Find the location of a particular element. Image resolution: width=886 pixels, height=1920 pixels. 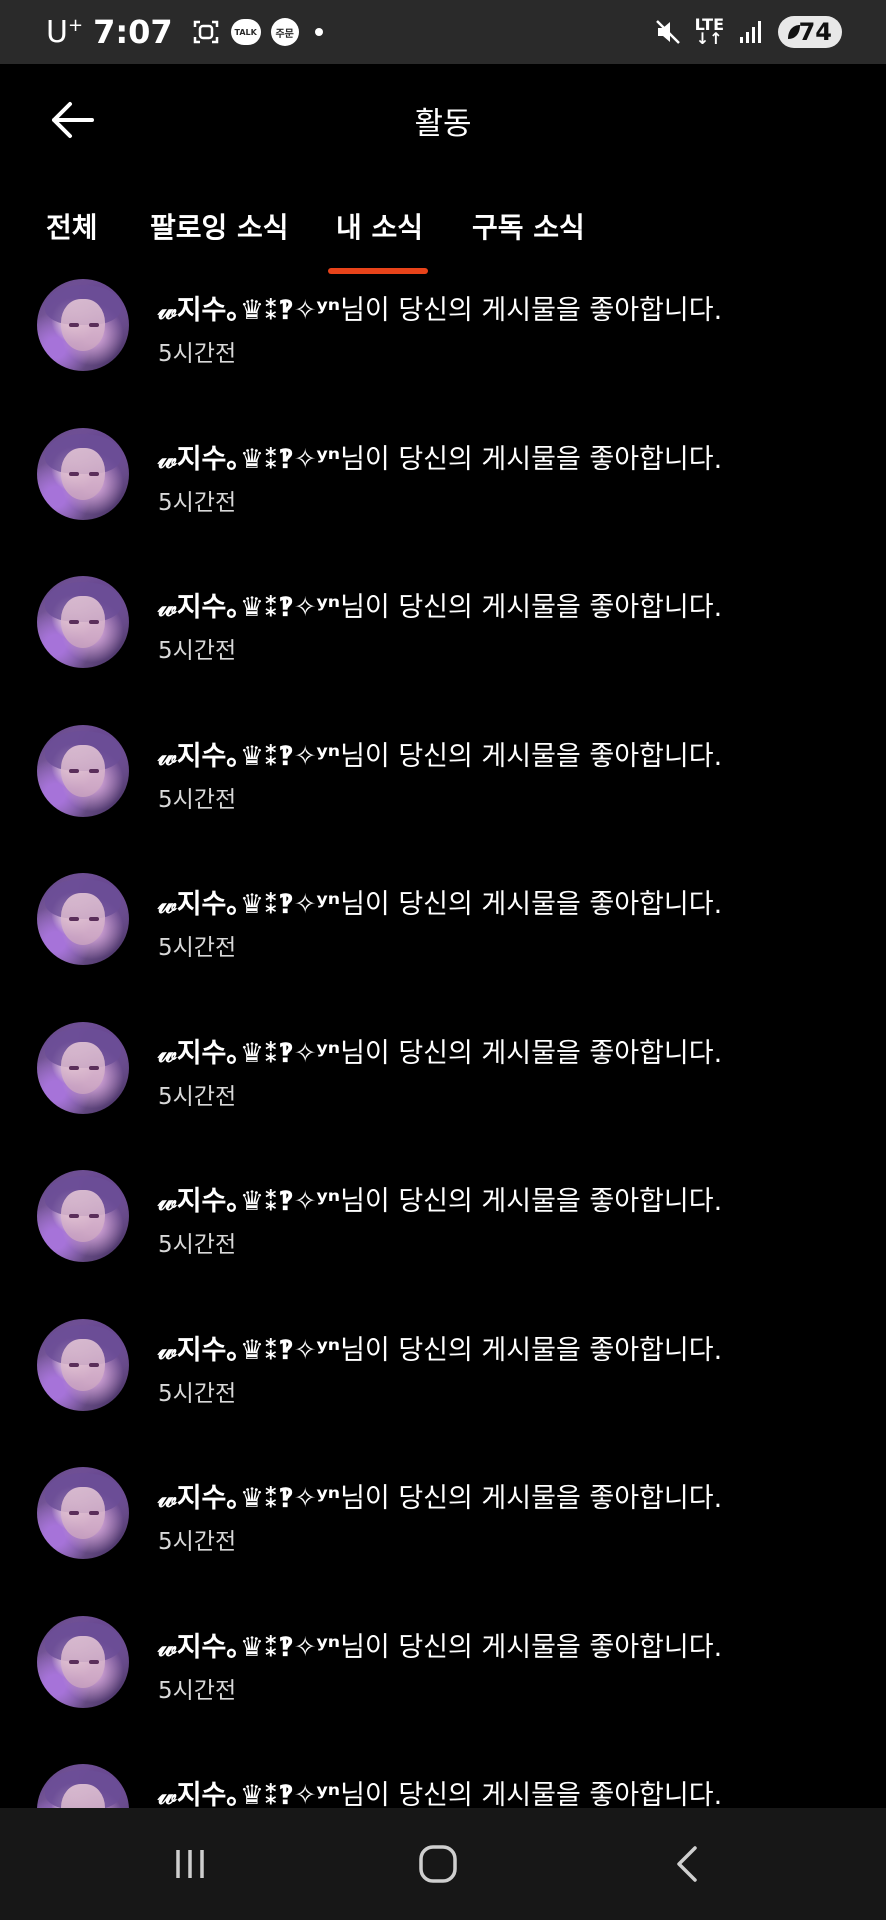

nav-back-button is located at coordinates (688, 1864).